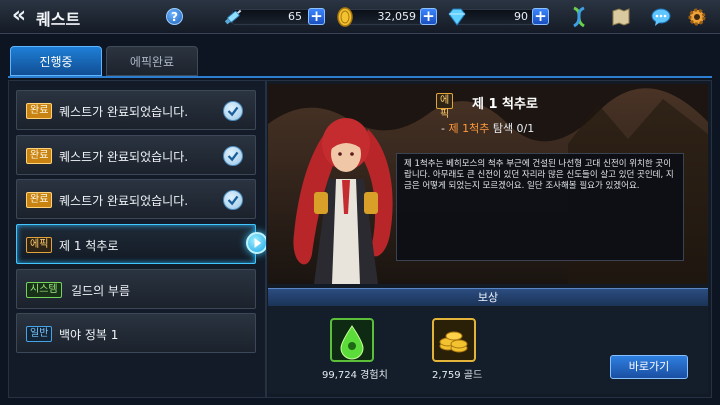  Describe the element at coordinates (56, 61) in the screenshot. I see `tab-in-progress: 진행중` at that location.